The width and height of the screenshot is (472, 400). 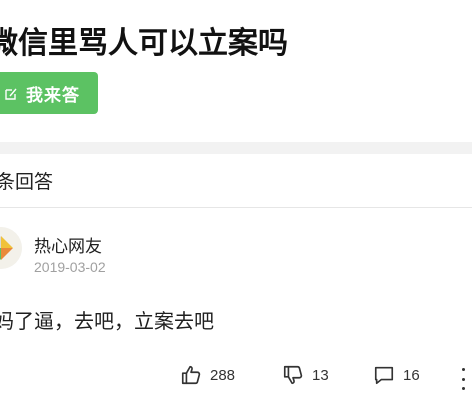 I want to click on question-title: 微信里骂人可以立案吗, so click(x=144, y=43).